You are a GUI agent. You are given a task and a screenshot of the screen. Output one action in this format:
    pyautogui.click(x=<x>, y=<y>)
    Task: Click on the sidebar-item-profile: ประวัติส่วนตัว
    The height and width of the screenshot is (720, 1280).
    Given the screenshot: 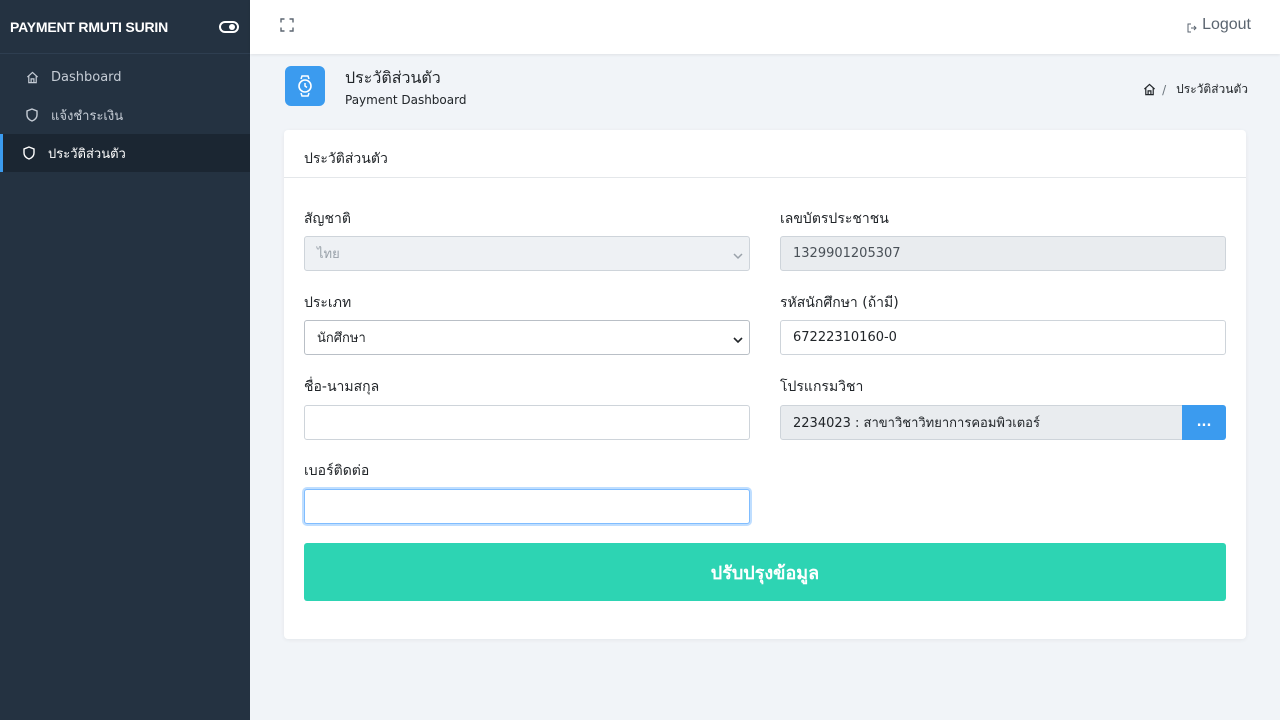 What is the action you would take?
    pyautogui.click(x=125, y=153)
    